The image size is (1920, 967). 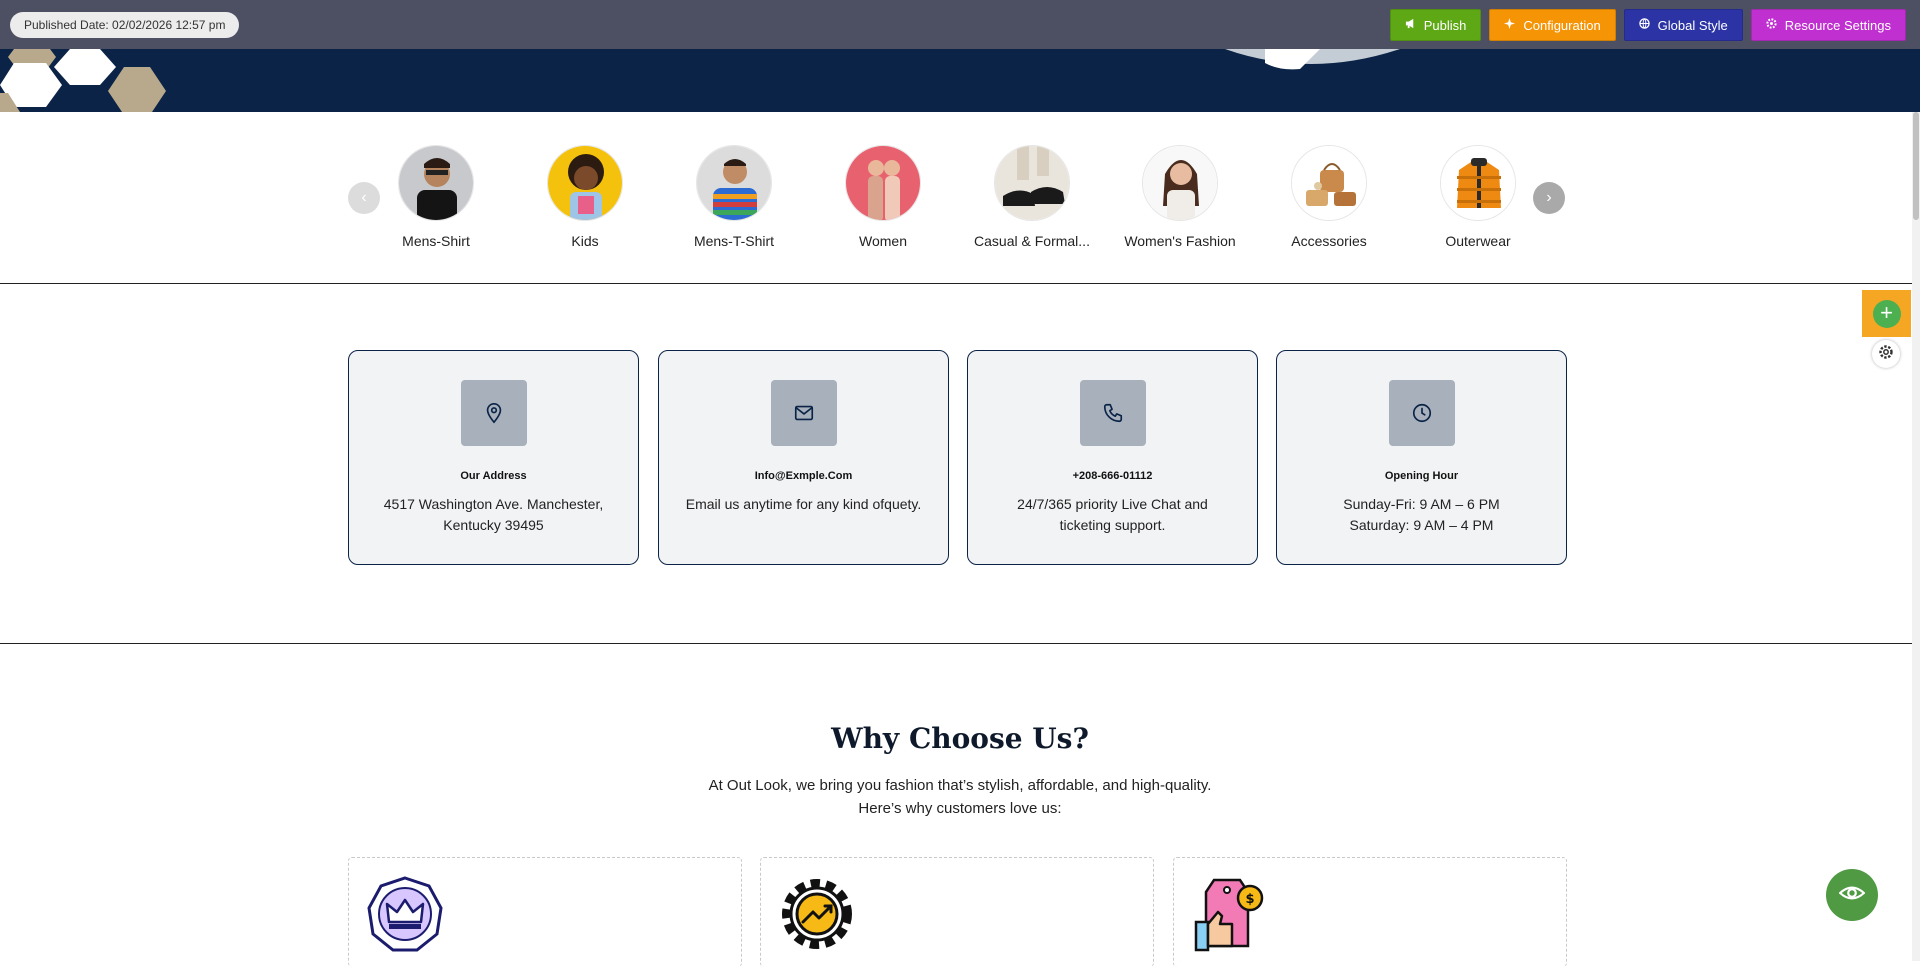 I want to click on thumbs-up-price-tag-icon: $, so click(x=1230, y=914).